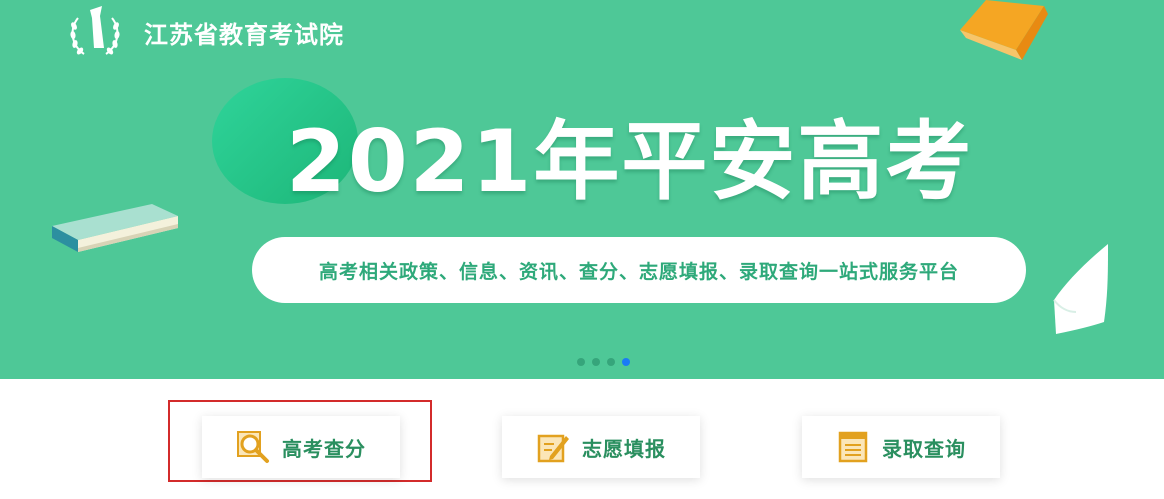  What do you see at coordinates (853, 447) in the screenshot?
I see `document-list-icon` at bounding box center [853, 447].